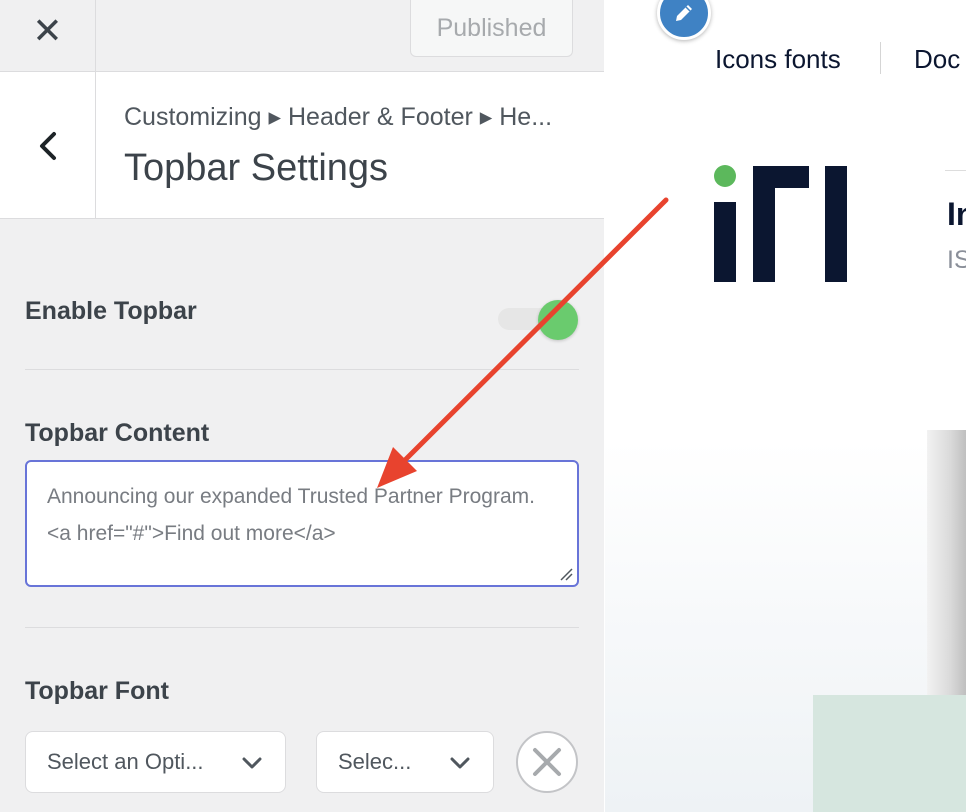 This screenshot has width=966, height=812. I want to click on customizer-topbar: ✕ Published, so click(302, 36).